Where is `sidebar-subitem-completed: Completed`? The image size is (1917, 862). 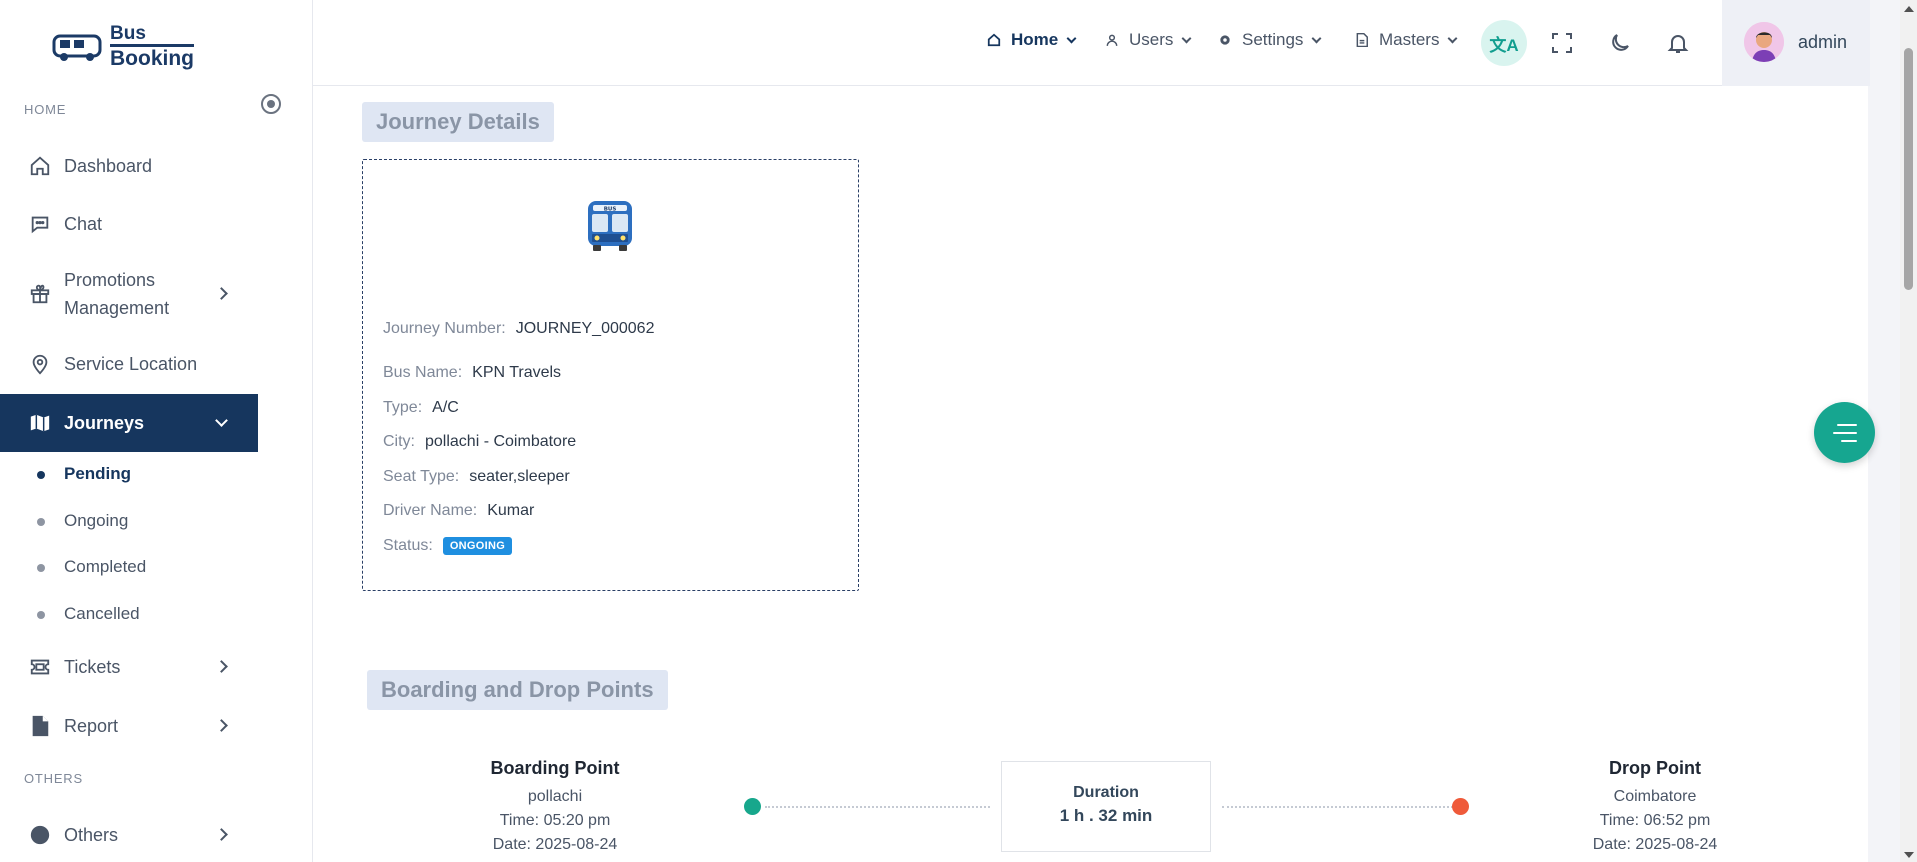
sidebar-subitem-completed: Completed is located at coordinates (129, 567).